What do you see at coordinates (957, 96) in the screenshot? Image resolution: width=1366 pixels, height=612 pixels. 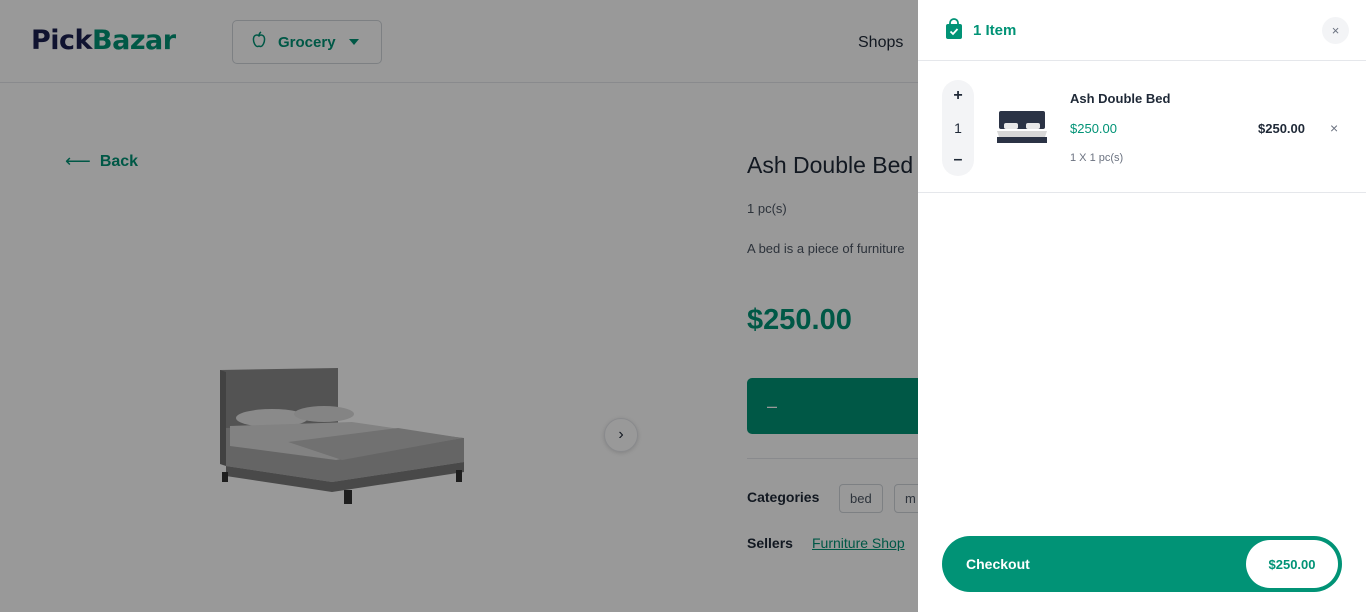 I see `increment-button: +` at bounding box center [957, 96].